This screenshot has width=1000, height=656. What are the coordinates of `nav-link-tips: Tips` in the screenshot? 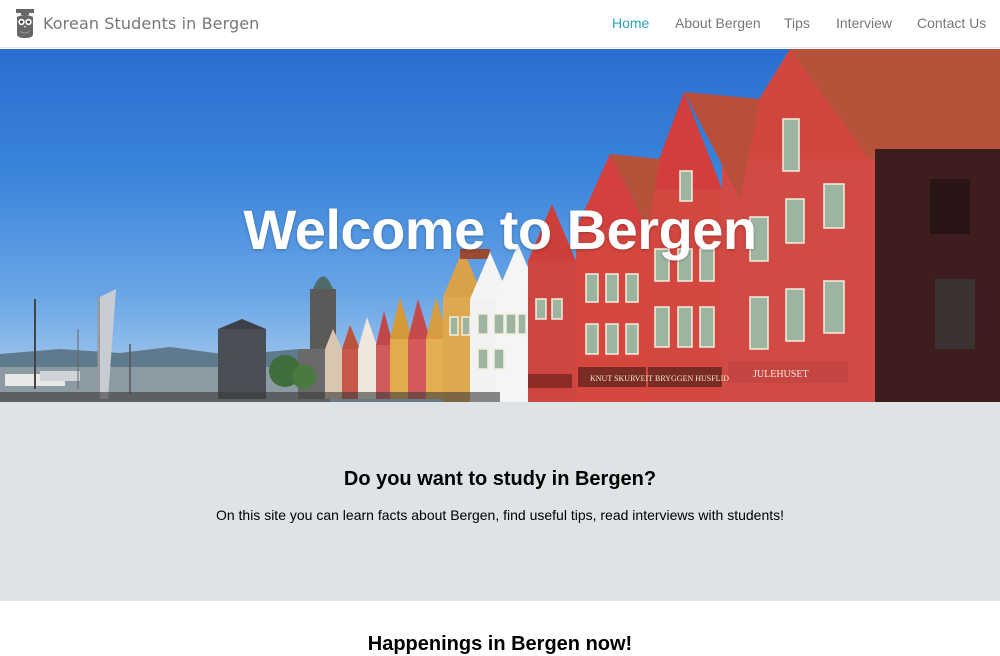 It's located at (797, 24).